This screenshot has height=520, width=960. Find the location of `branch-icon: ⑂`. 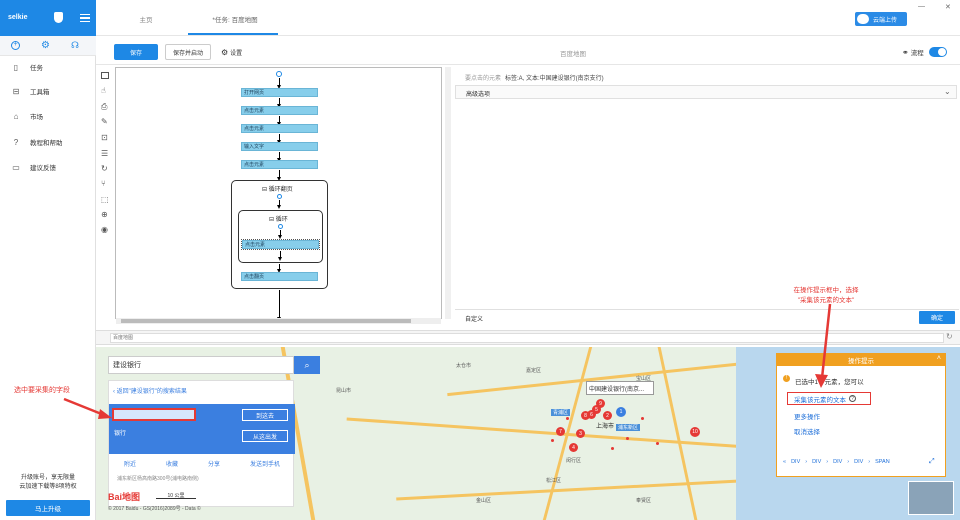

branch-icon: ⑂ is located at coordinates (103, 183).